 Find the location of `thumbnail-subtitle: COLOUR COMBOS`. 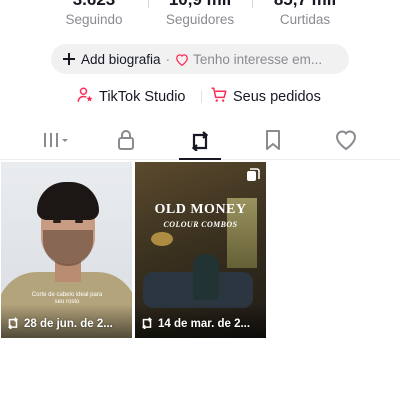

thumbnail-subtitle: COLOUR COMBOS is located at coordinates (200, 224).